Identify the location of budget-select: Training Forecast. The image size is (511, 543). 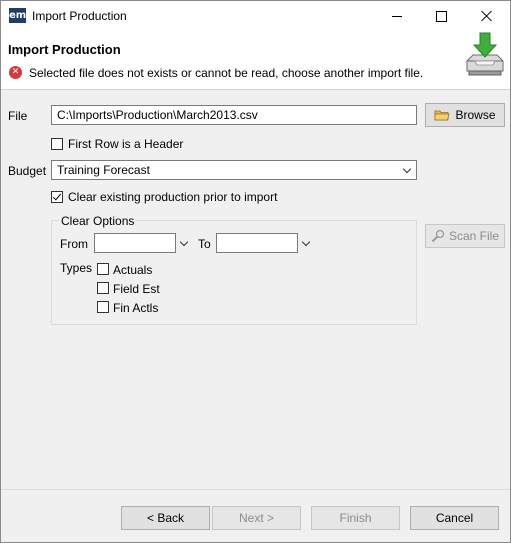
(234, 170).